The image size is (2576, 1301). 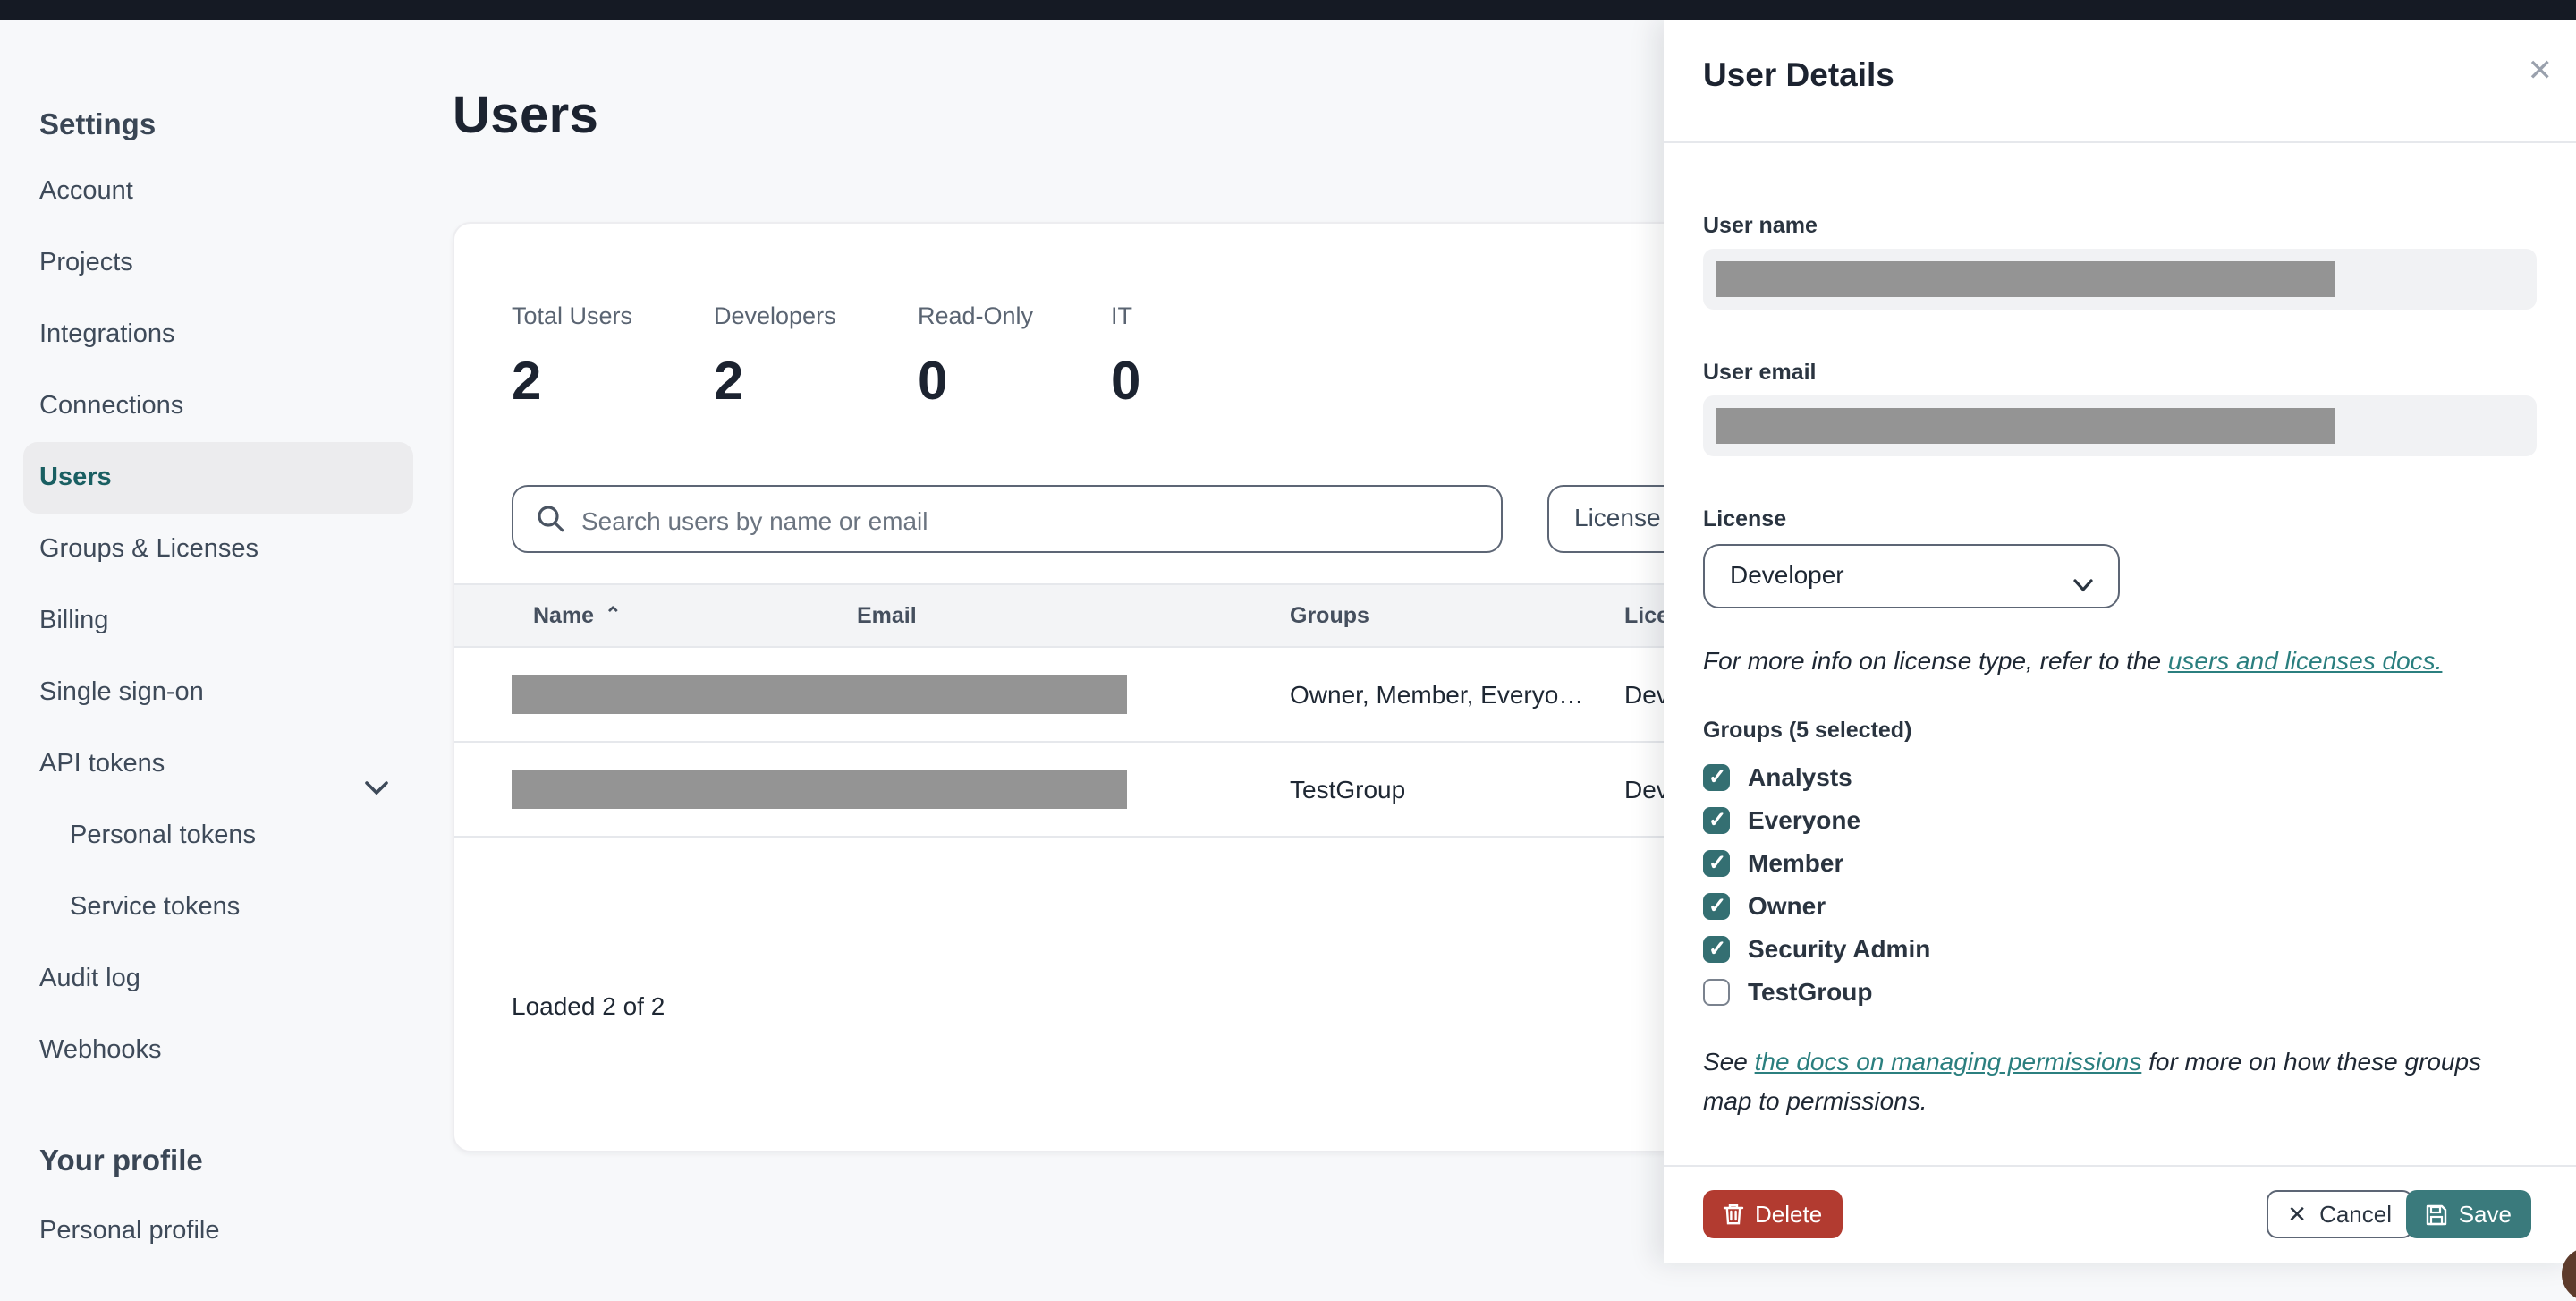 What do you see at coordinates (551, 519) in the screenshot?
I see `search-icon` at bounding box center [551, 519].